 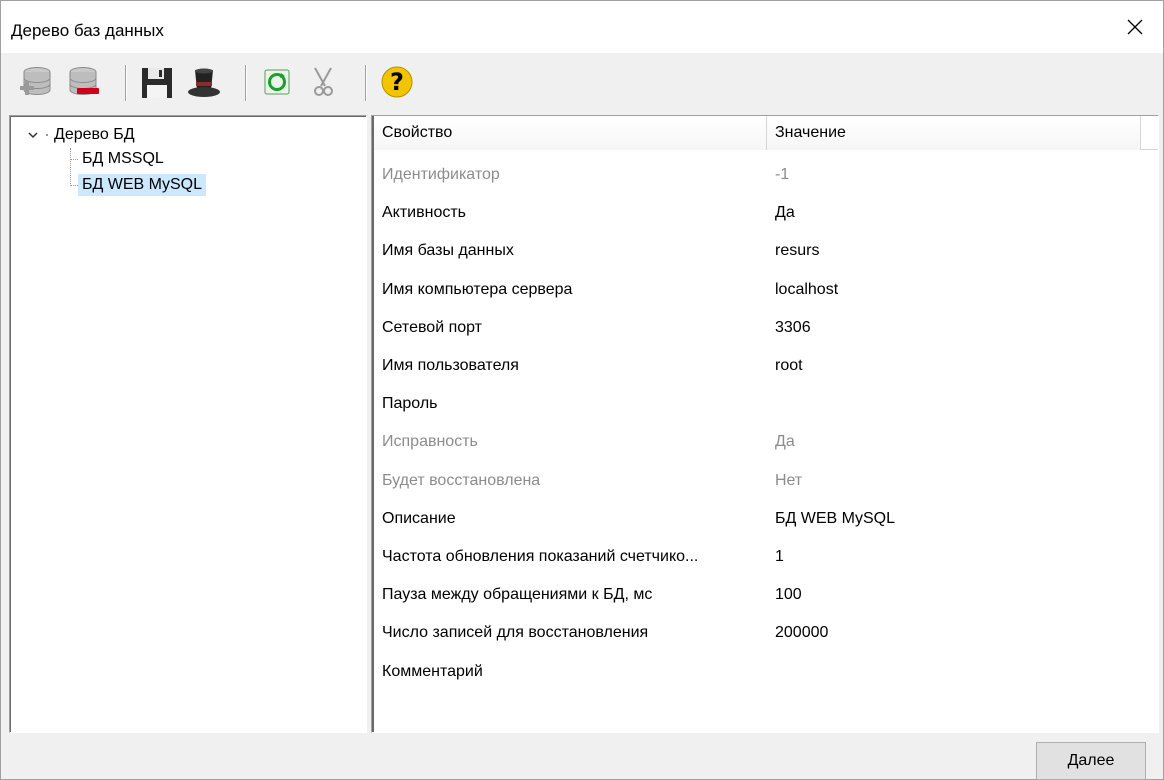 What do you see at coordinates (954, 328) in the screenshot?
I see `property-value: 3306` at bounding box center [954, 328].